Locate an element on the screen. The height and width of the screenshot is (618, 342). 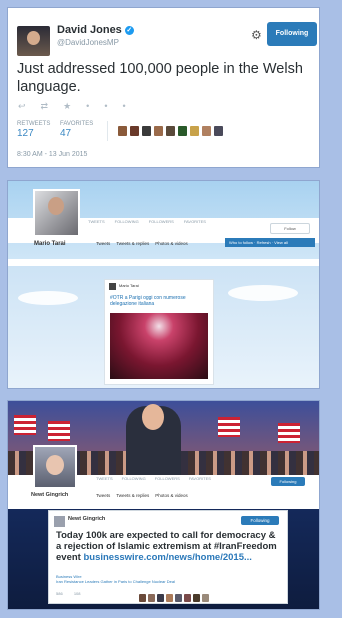
tweet-author: Mario Tarai is located at coordinates (129, 285).